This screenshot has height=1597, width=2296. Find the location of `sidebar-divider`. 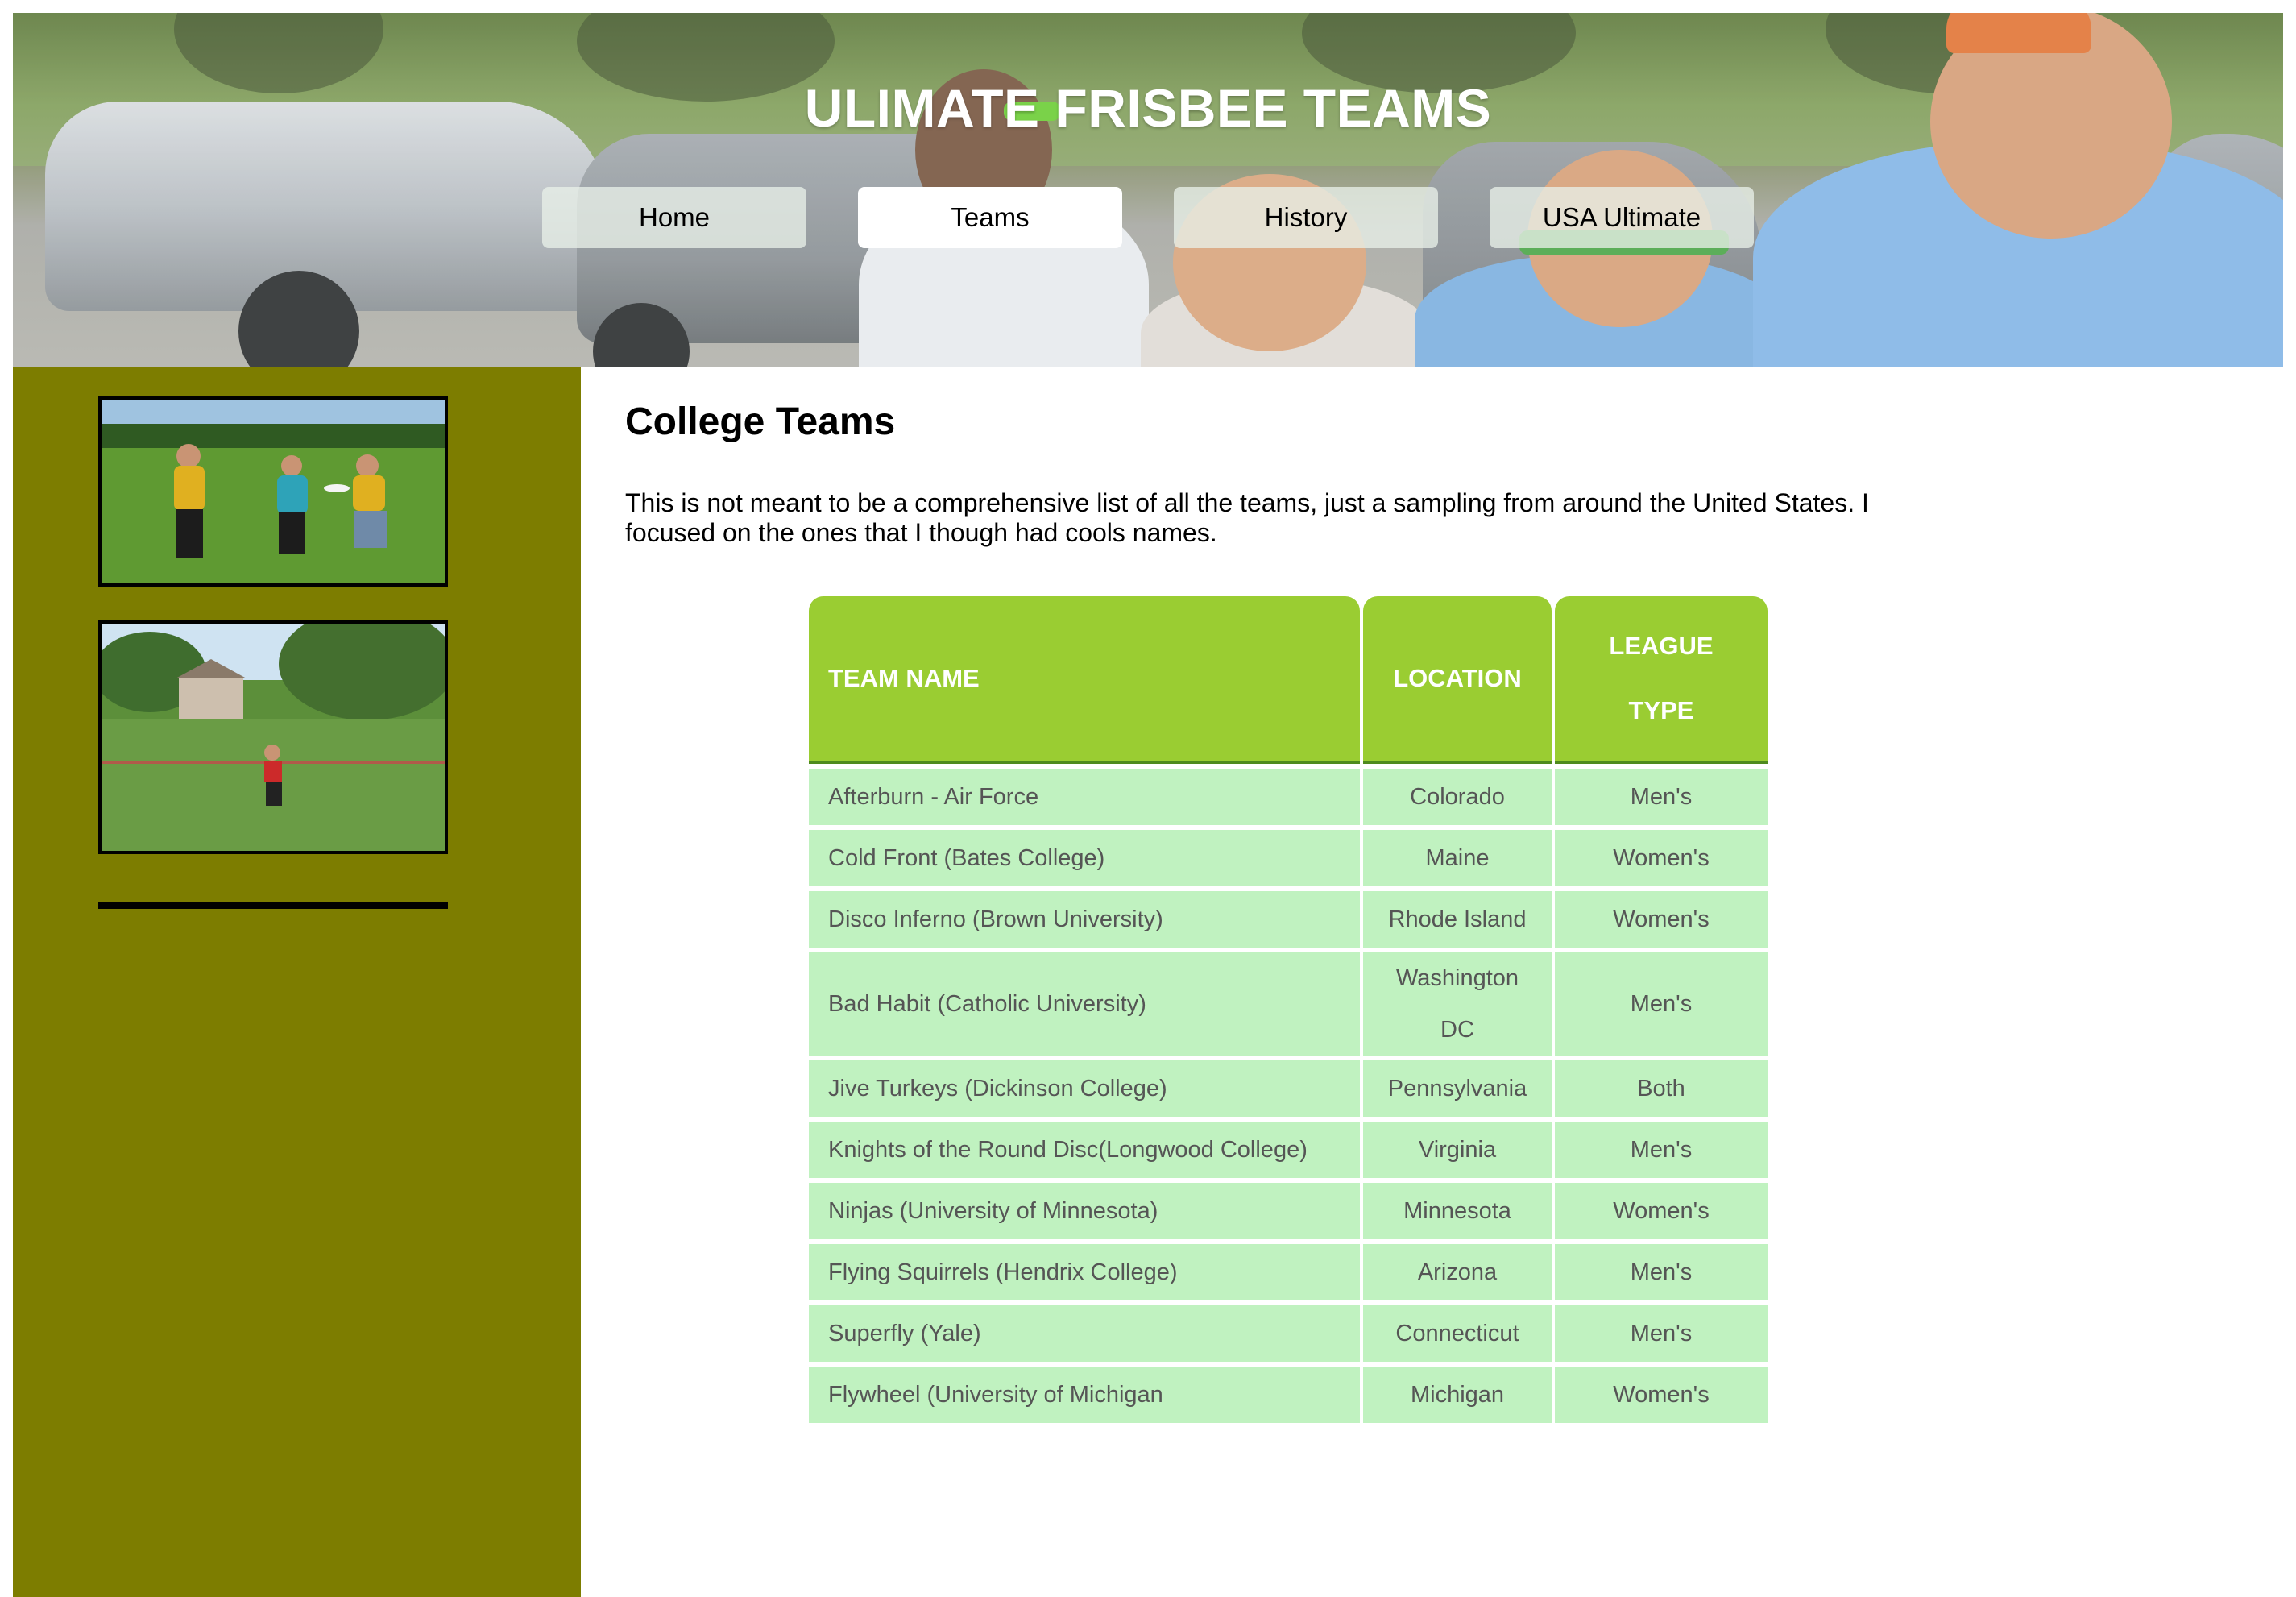

sidebar-divider is located at coordinates (273, 905).